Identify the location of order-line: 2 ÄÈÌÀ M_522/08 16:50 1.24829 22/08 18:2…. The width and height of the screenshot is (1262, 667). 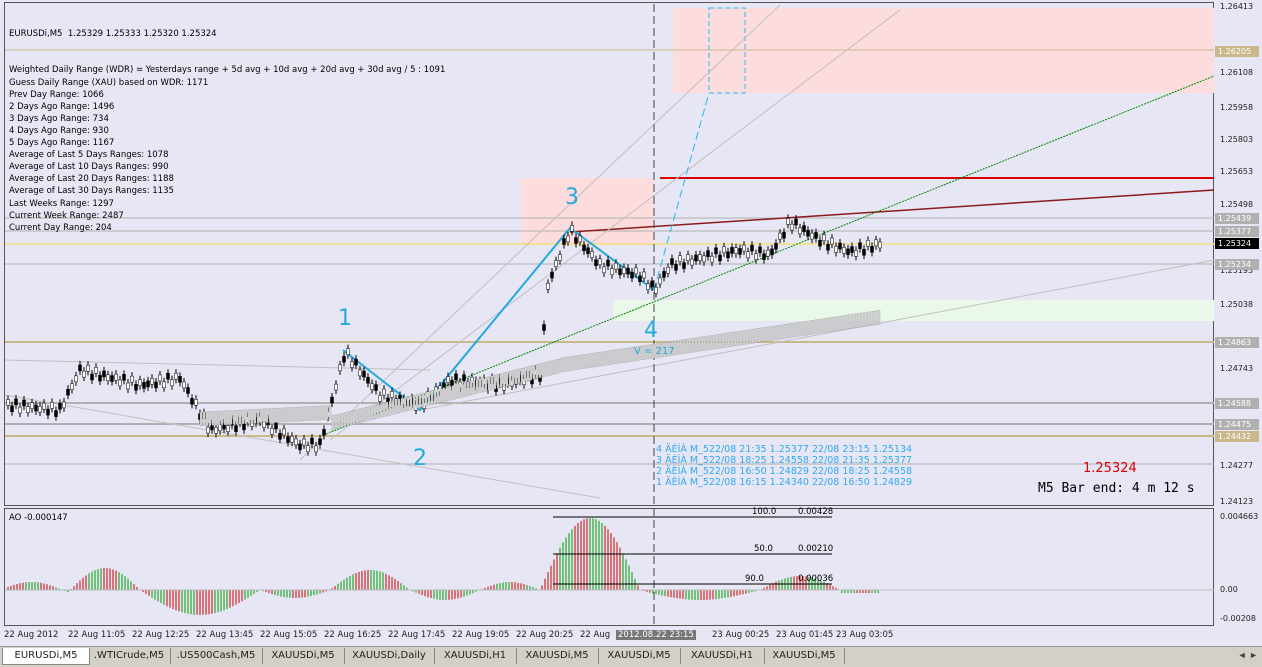
(784, 471).